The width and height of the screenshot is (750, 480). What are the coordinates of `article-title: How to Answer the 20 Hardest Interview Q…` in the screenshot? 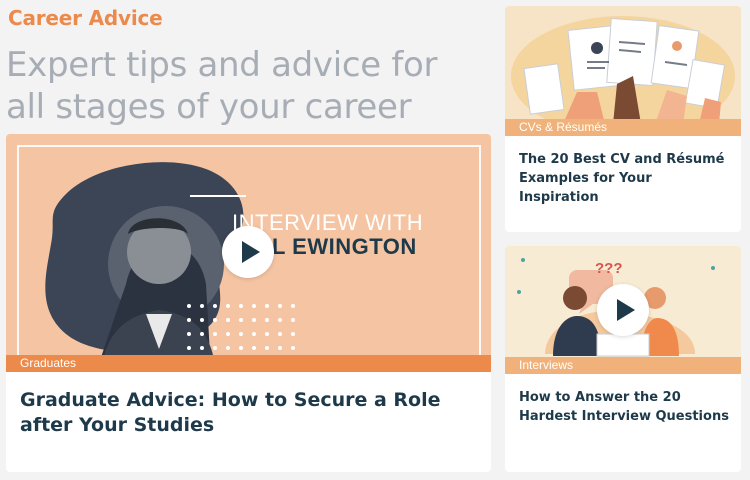 It's located at (624, 407).